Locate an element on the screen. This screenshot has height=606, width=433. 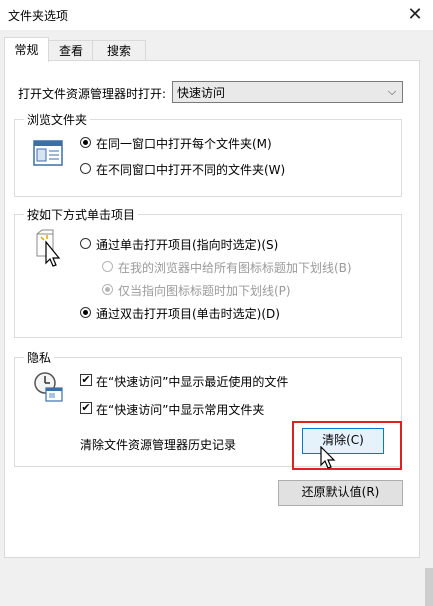
tab-search: 搜索 is located at coordinates (119, 50).